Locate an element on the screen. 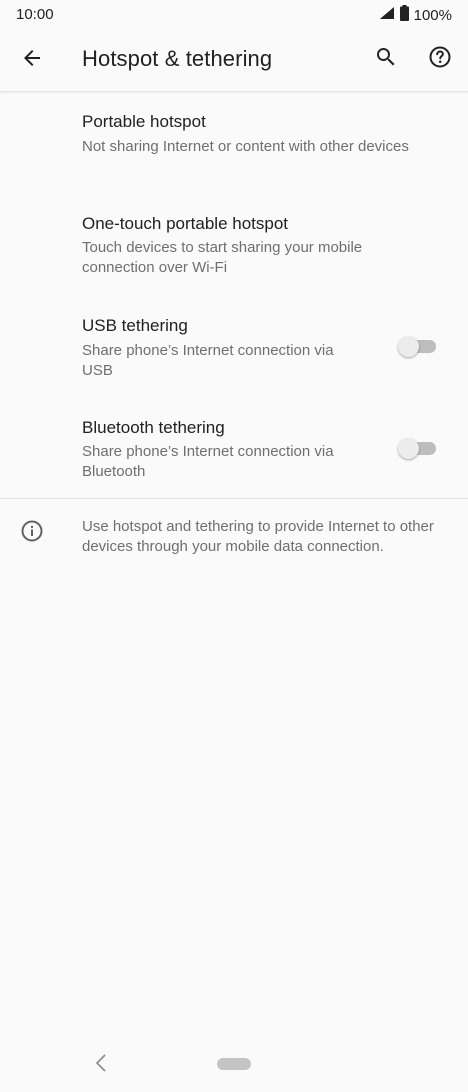  search-button is located at coordinates (386, 59).